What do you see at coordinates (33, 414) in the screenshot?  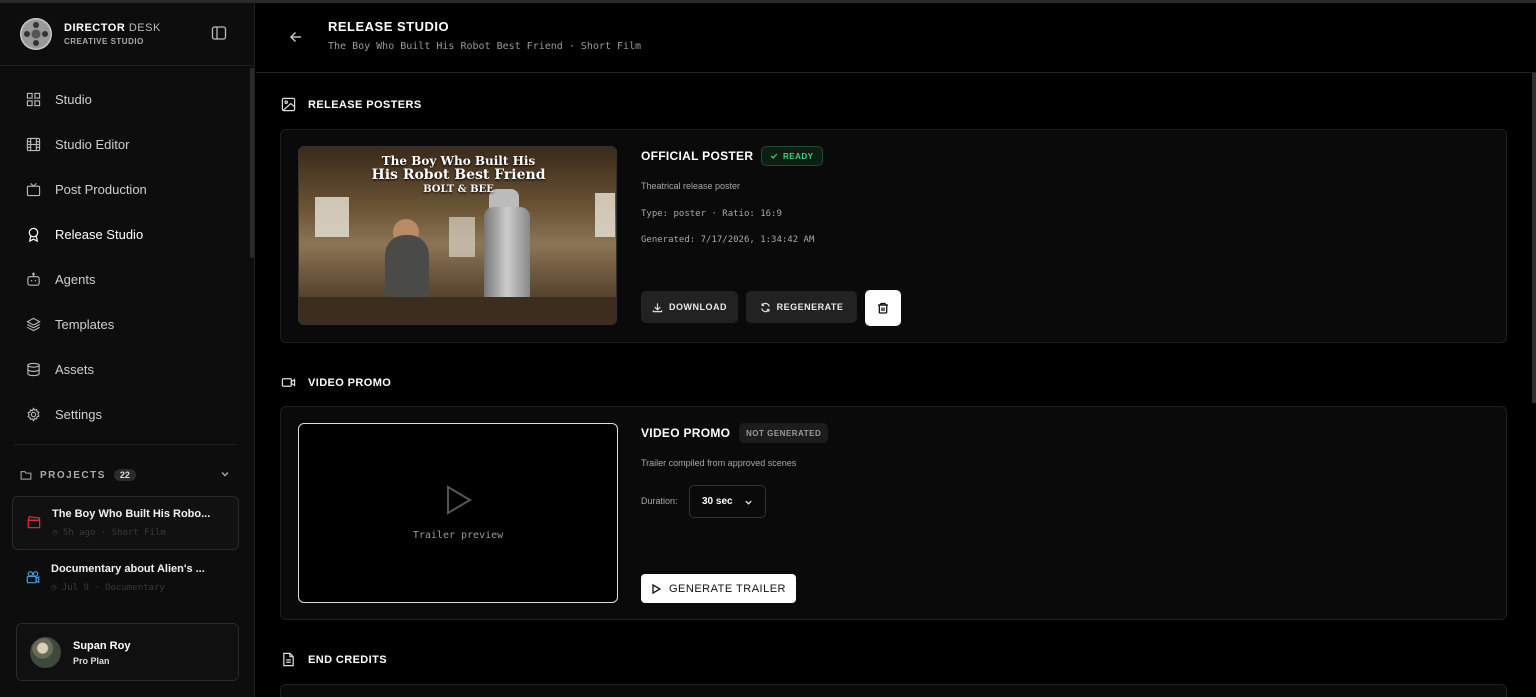 I see `gear-icon` at bounding box center [33, 414].